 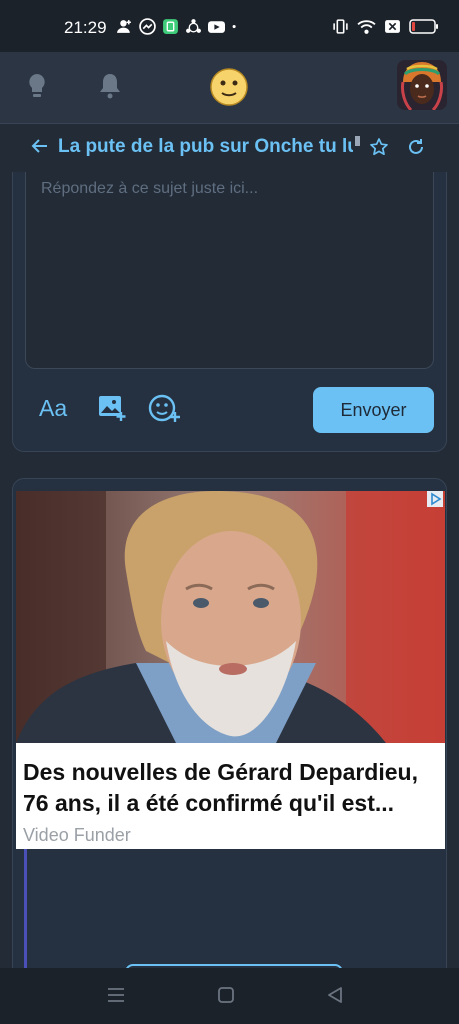 I want to click on app-icon, so click(x=170, y=26).